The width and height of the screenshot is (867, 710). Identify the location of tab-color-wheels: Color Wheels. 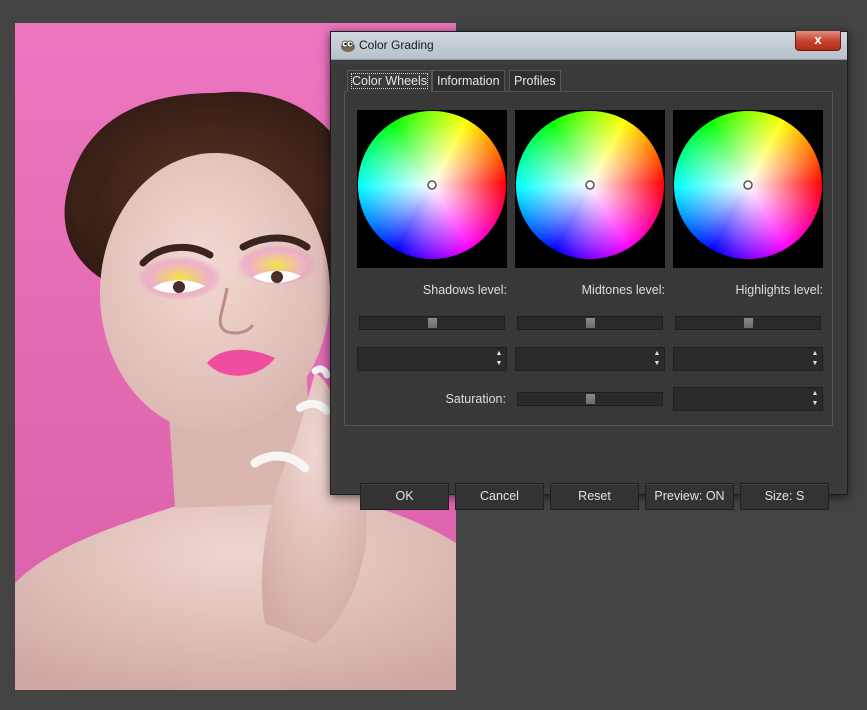
(390, 81).